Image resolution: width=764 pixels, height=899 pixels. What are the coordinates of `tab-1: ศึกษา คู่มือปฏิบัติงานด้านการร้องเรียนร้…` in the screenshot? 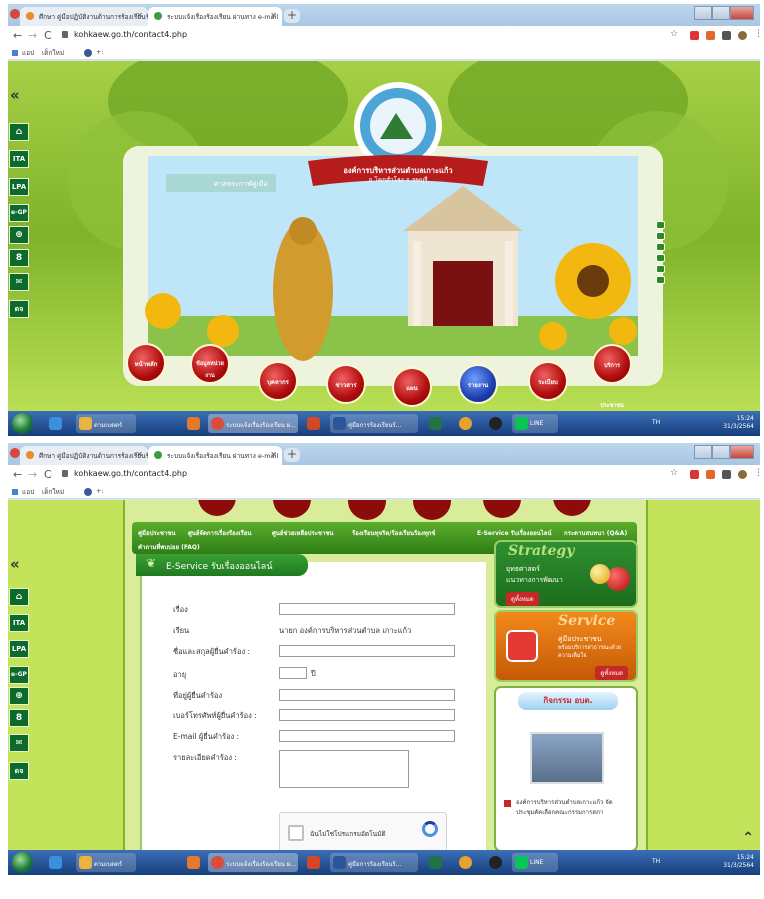 It's located at (84, 16).